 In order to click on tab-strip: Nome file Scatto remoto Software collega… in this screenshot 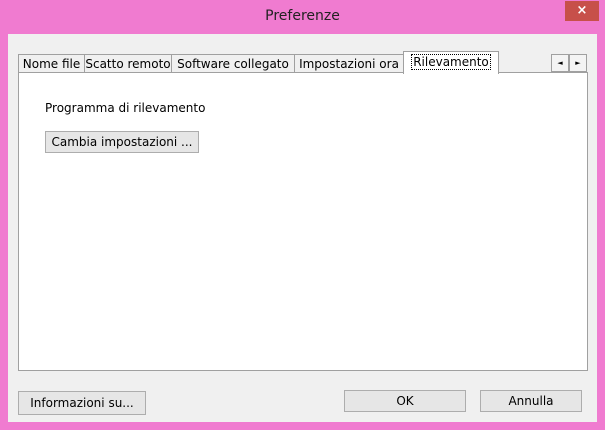, I will do `click(303, 62)`.